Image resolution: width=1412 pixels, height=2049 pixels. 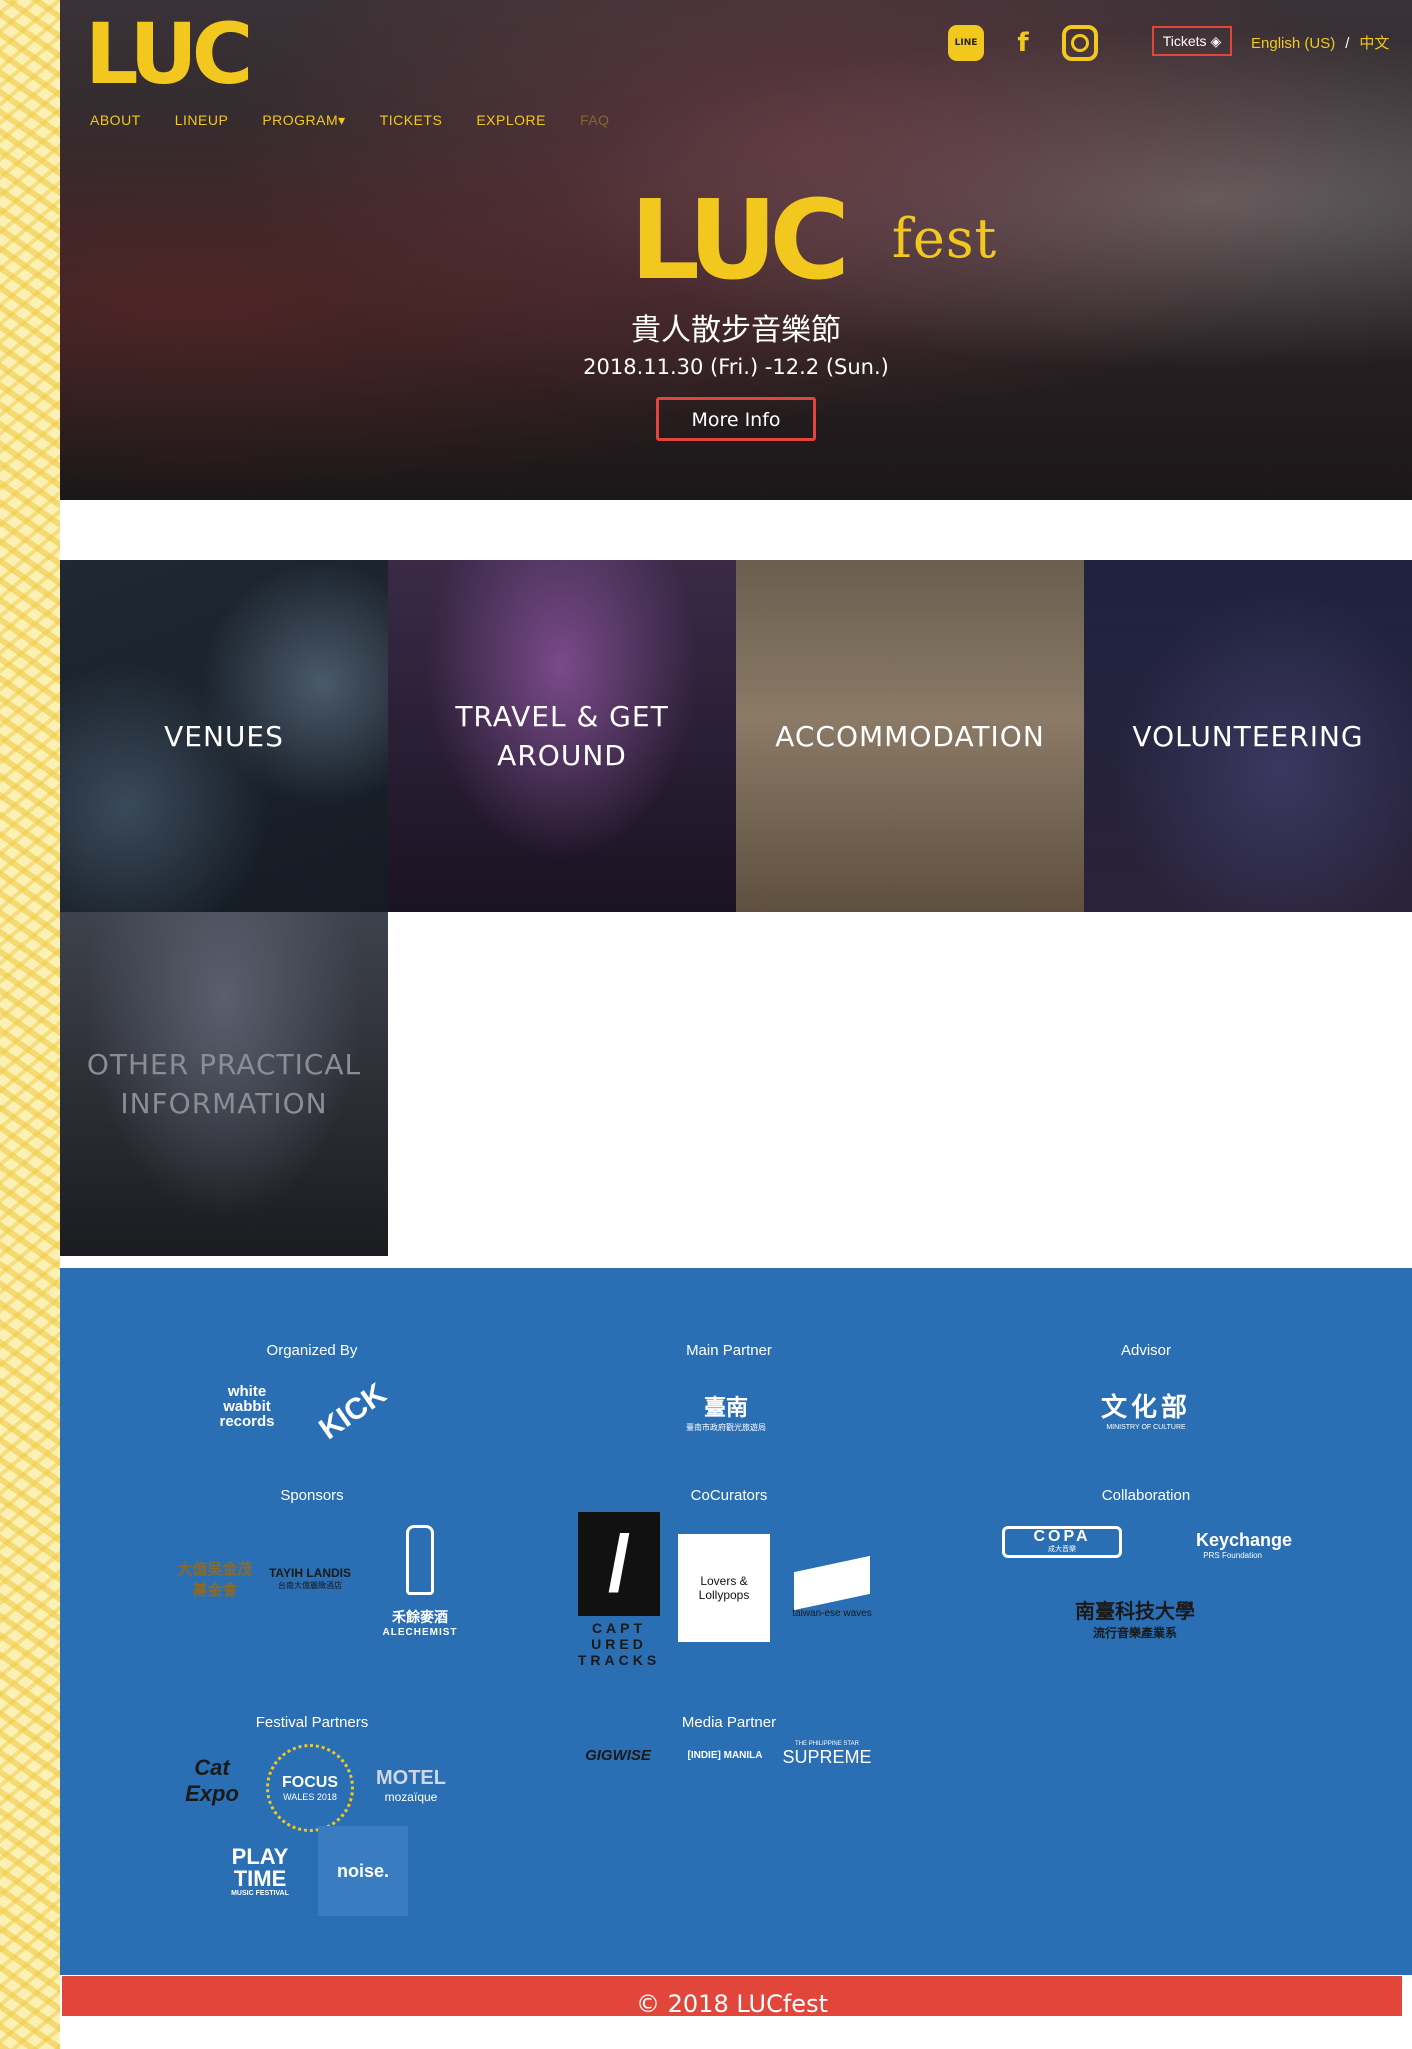 What do you see at coordinates (1062, 1549) in the screenshot?
I see `copa-logo-sub: 成大音樂` at bounding box center [1062, 1549].